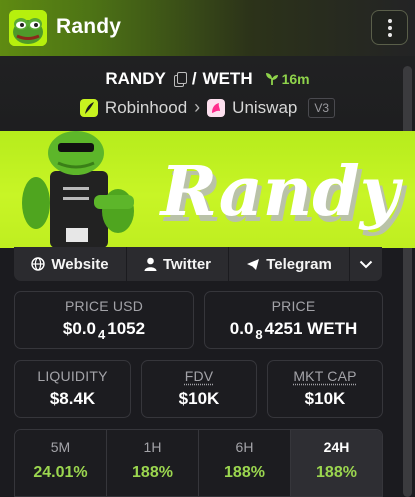 The width and height of the screenshot is (415, 497). What do you see at coordinates (78, 189) in the screenshot?
I see `randy-character-image` at bounding box center [78, 189].